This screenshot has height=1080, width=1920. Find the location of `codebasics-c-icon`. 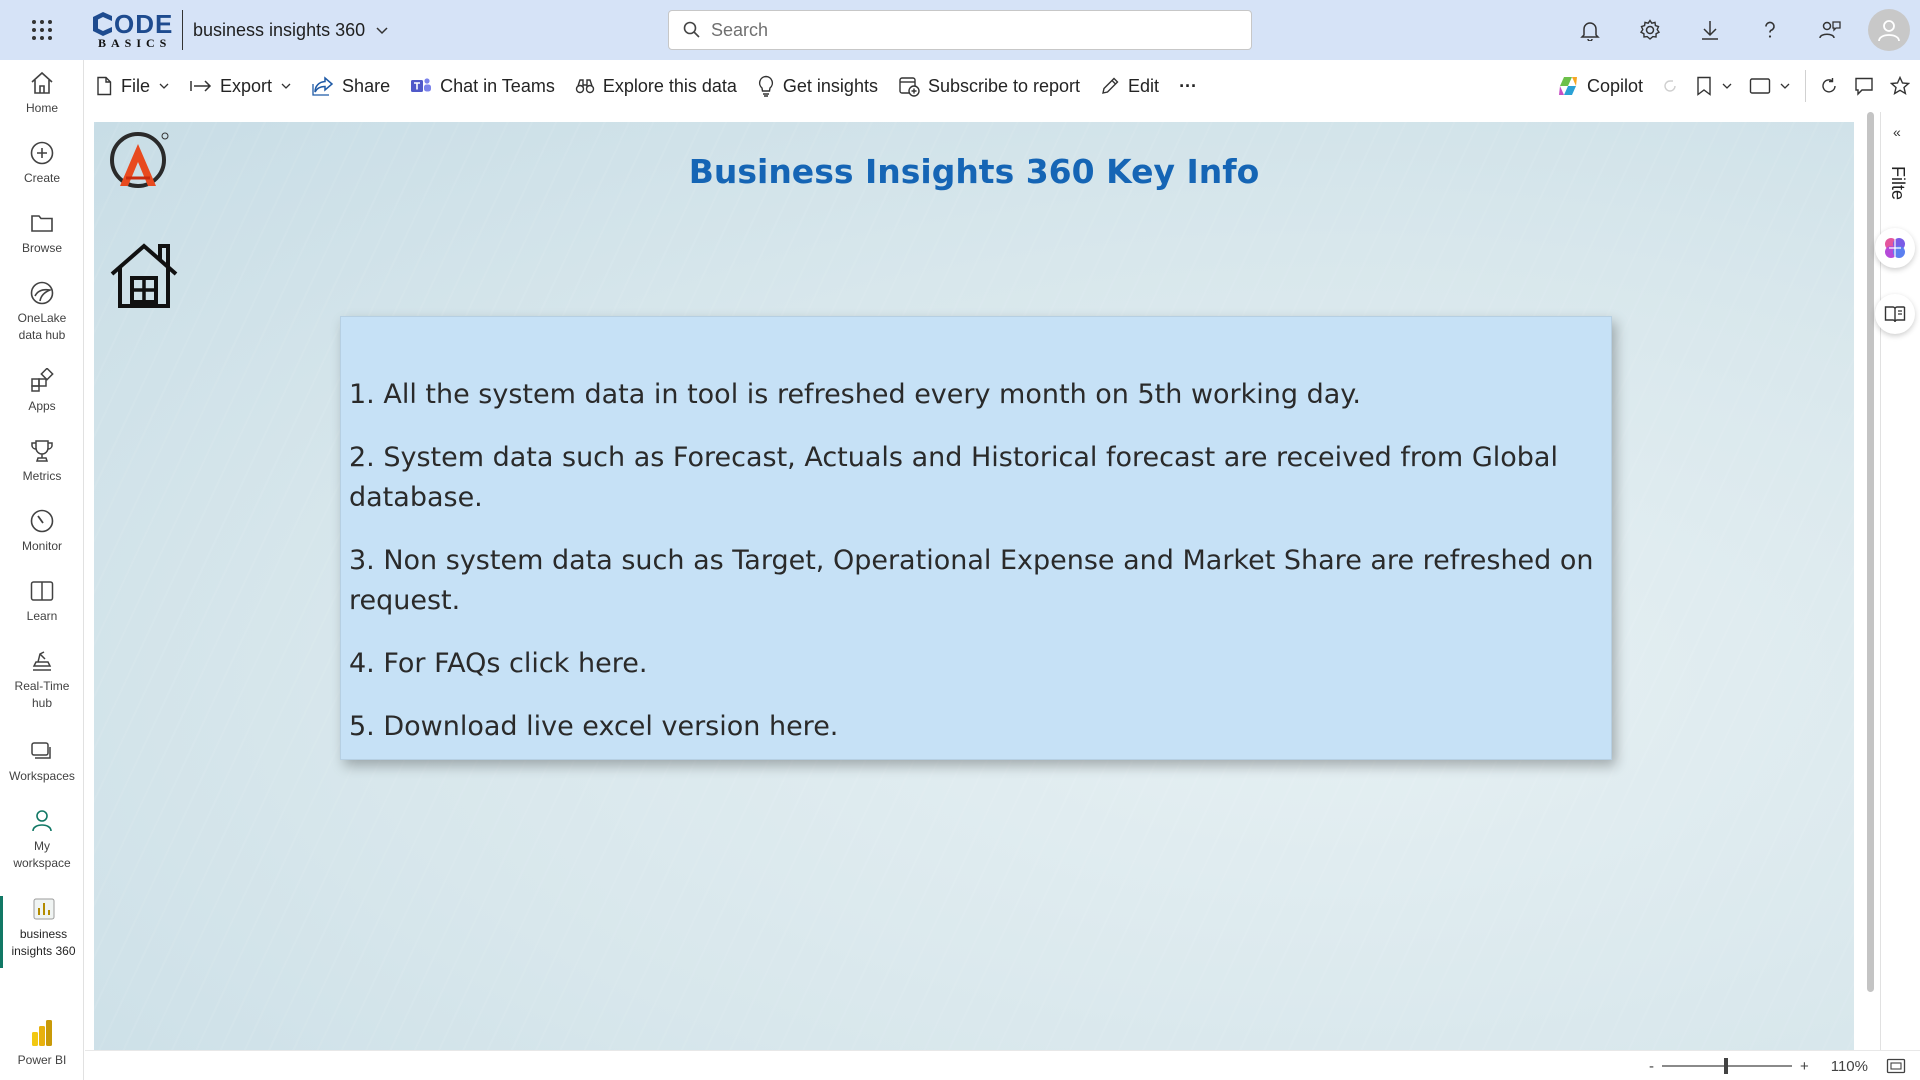

codebasics-c-icon is located at coordinates (102, 24).